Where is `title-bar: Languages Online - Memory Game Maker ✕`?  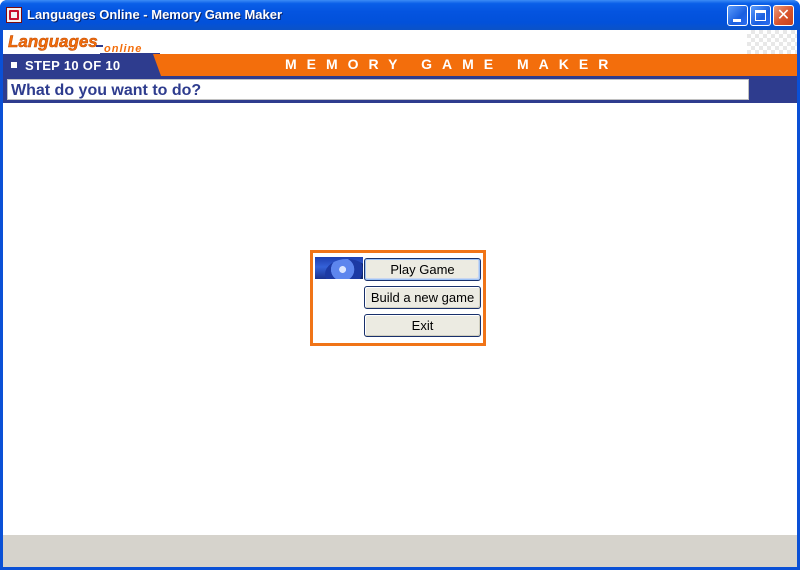 title-bar: Languages Online - Memory Game Maker ✕ is located at coordinates (400, 15).